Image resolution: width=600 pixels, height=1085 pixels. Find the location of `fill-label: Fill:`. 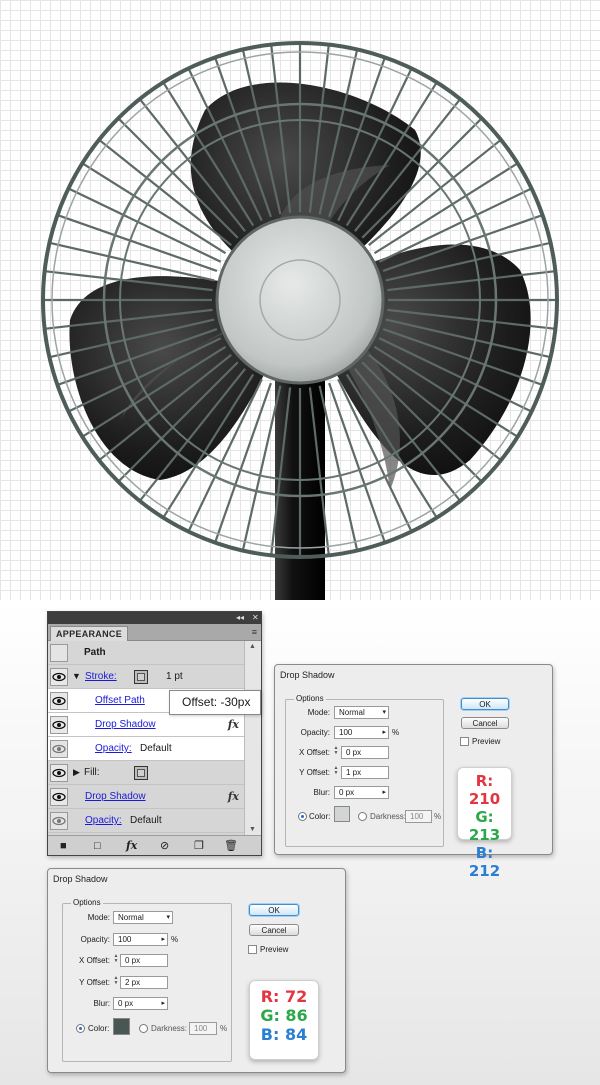

fill-label: Fill: is located at coordinates (92, 772).